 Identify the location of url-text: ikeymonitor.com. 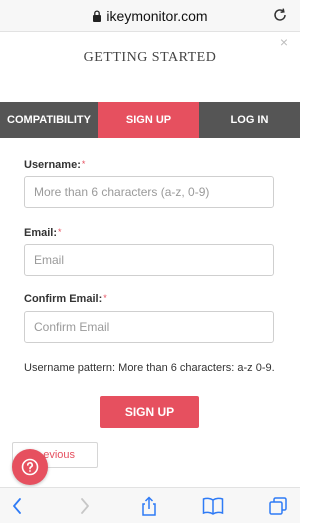
(157, 16).